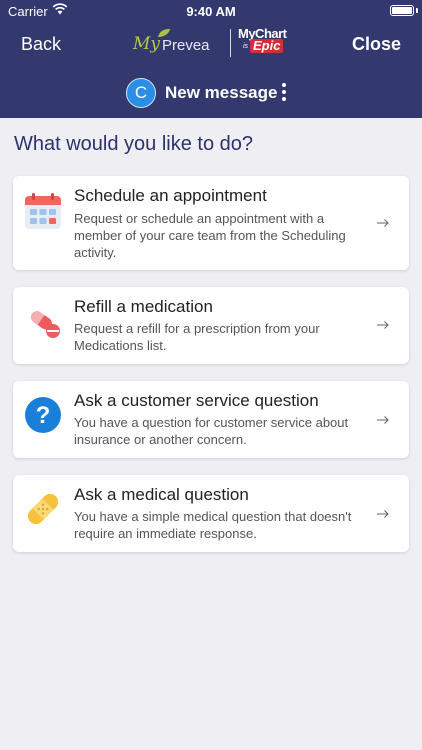 The width and height of the screenshot is (422, 750). I want to click on option-title: Ask a customer service question, so click(196, 400).